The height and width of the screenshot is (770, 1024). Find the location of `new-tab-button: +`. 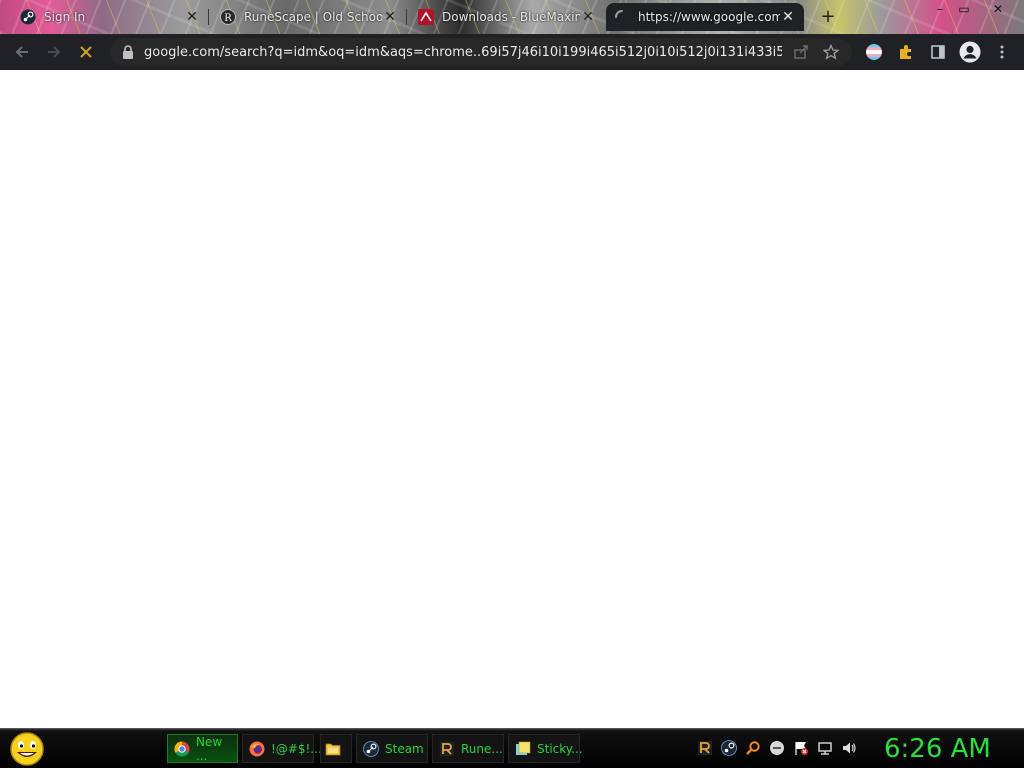

new-tab-button: + is located at coordinates (828, 17).